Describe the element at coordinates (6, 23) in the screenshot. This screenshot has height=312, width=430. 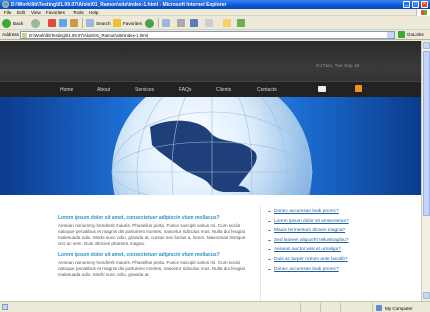
I see `back-arrow-icon` at that location.